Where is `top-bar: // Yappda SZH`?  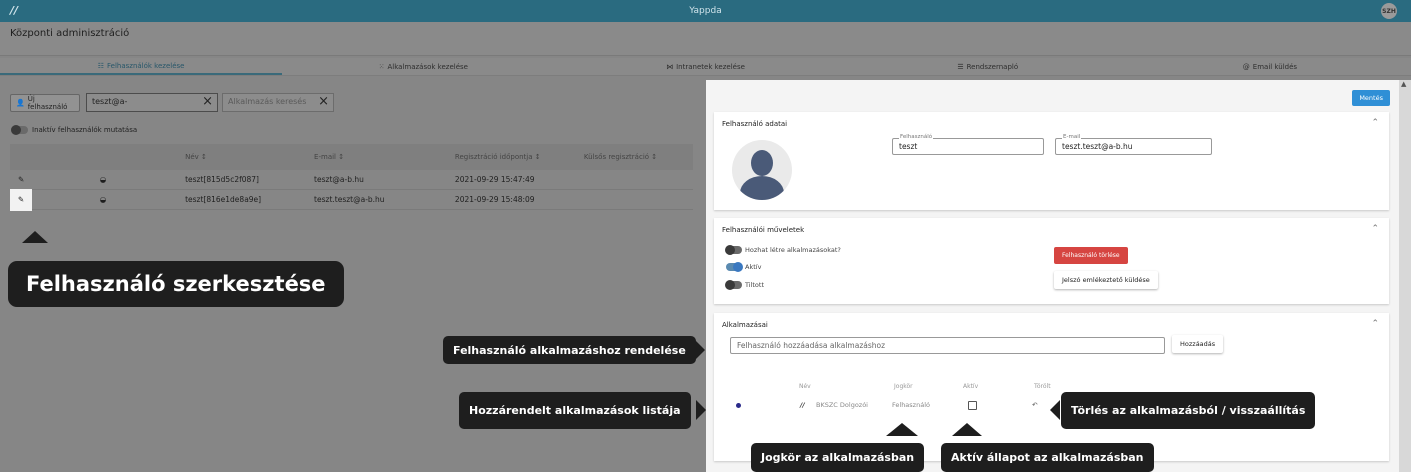
top-bar: // Yappda SZH is located at coordinates (705, 11).